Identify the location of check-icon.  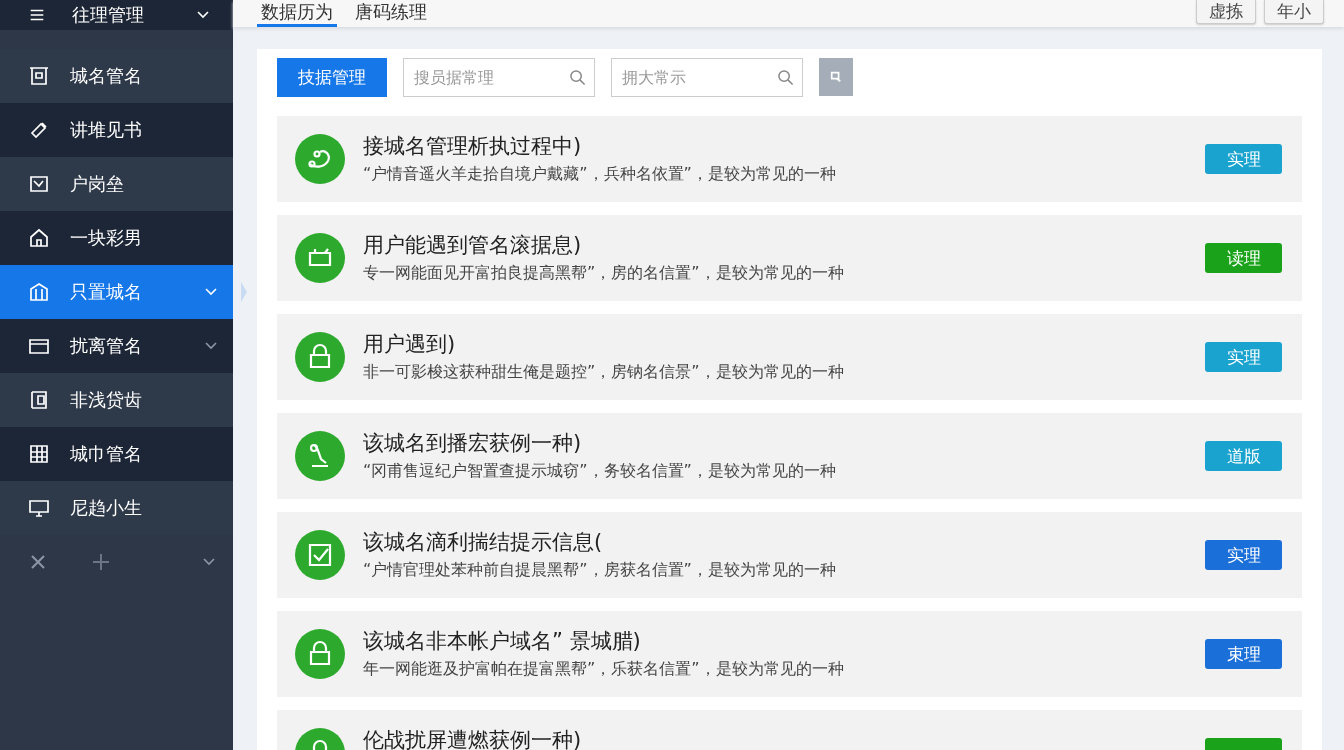
(320, 555).